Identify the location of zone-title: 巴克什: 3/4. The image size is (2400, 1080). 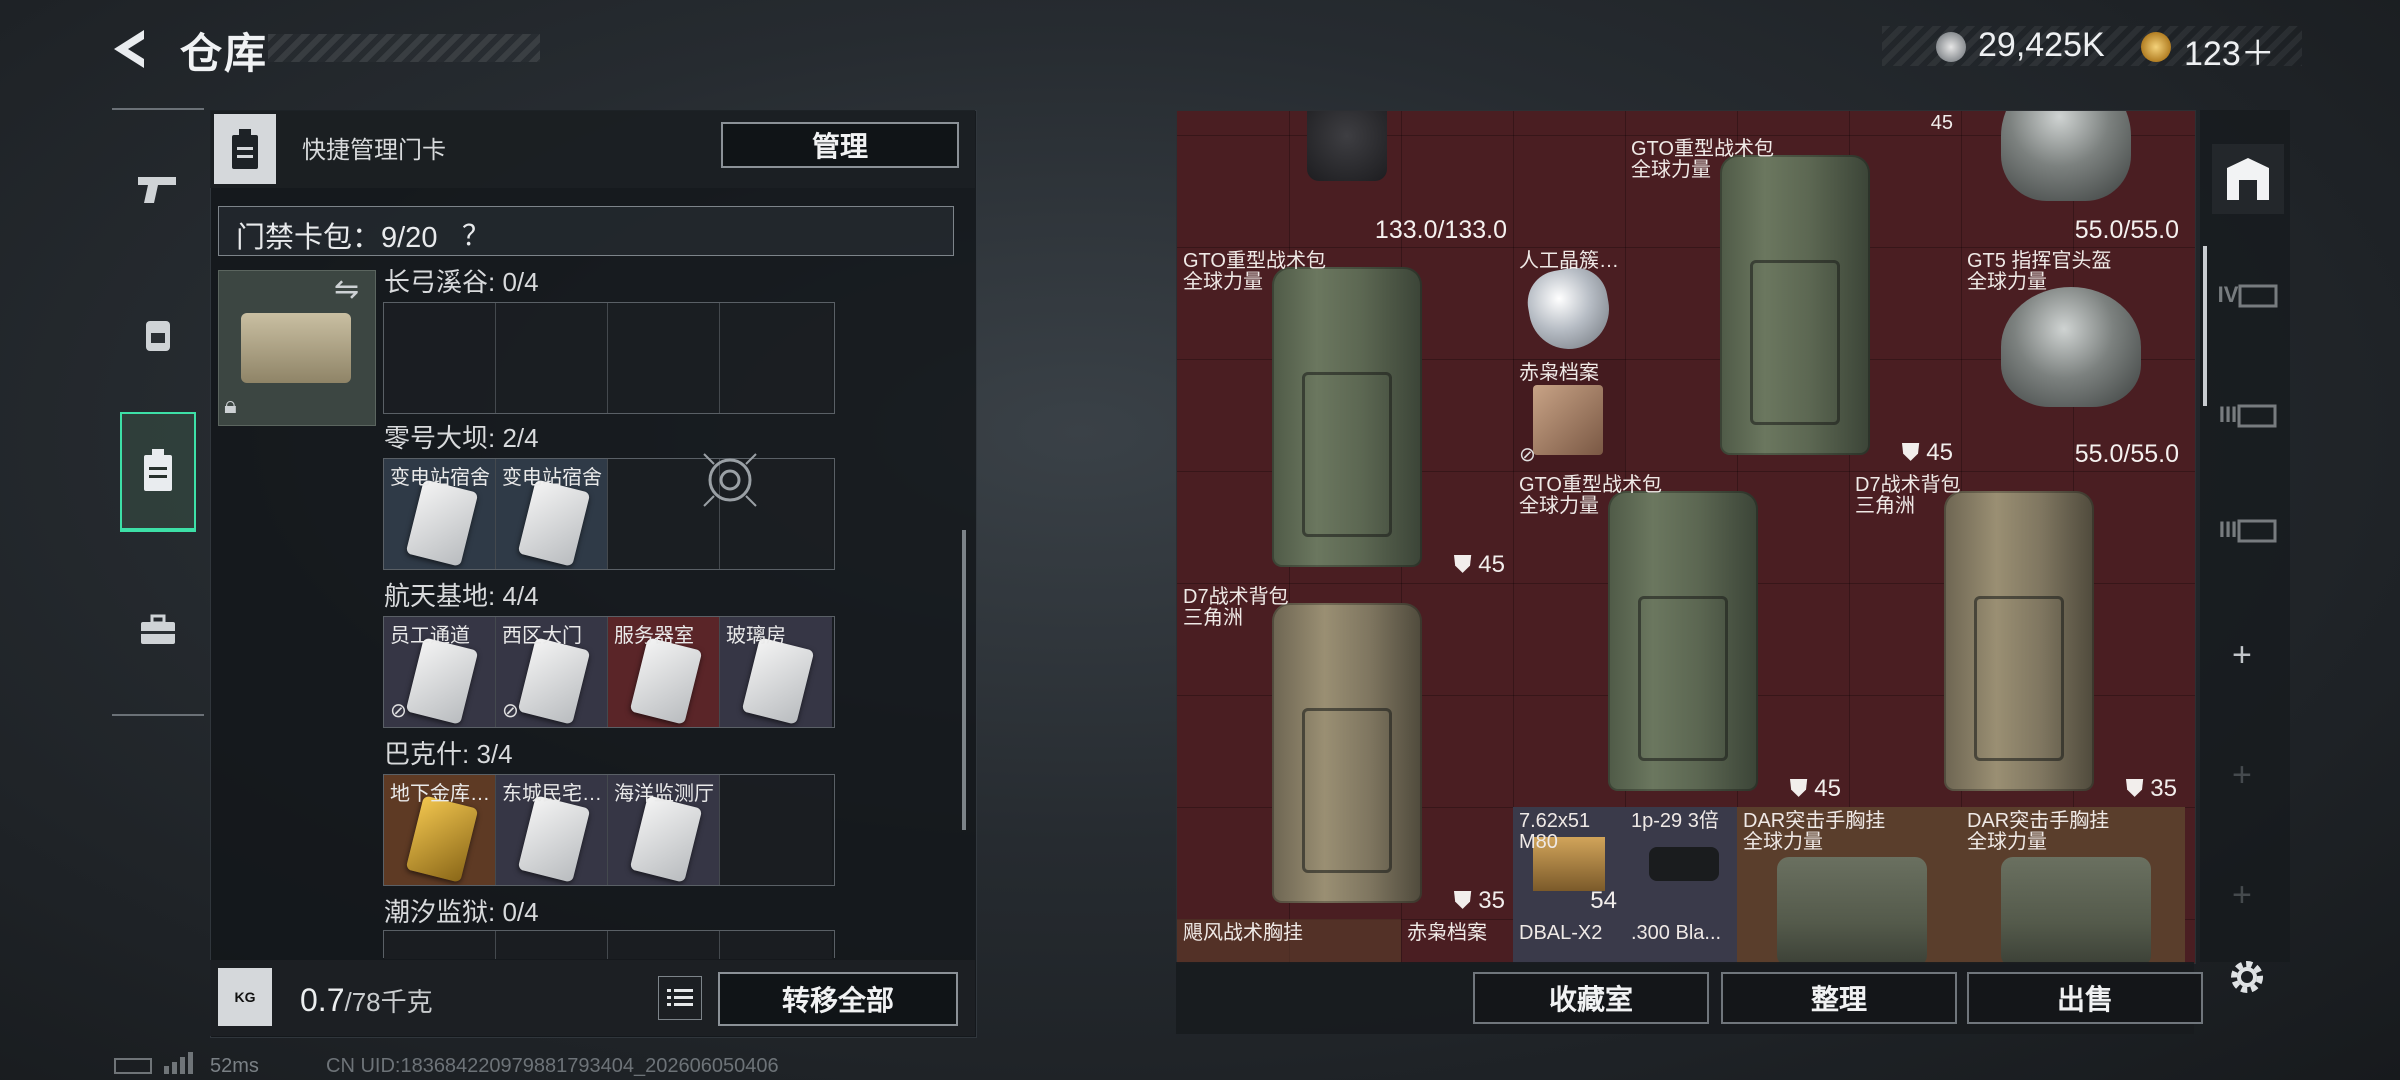
(448, 754).